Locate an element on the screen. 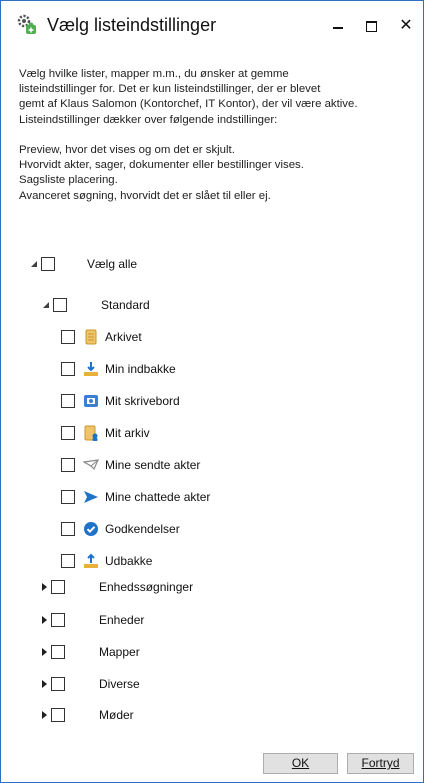 The width and height of the screenshot is (424, 783). cancel-button: Fortryd is located at coordinates (380, 763).